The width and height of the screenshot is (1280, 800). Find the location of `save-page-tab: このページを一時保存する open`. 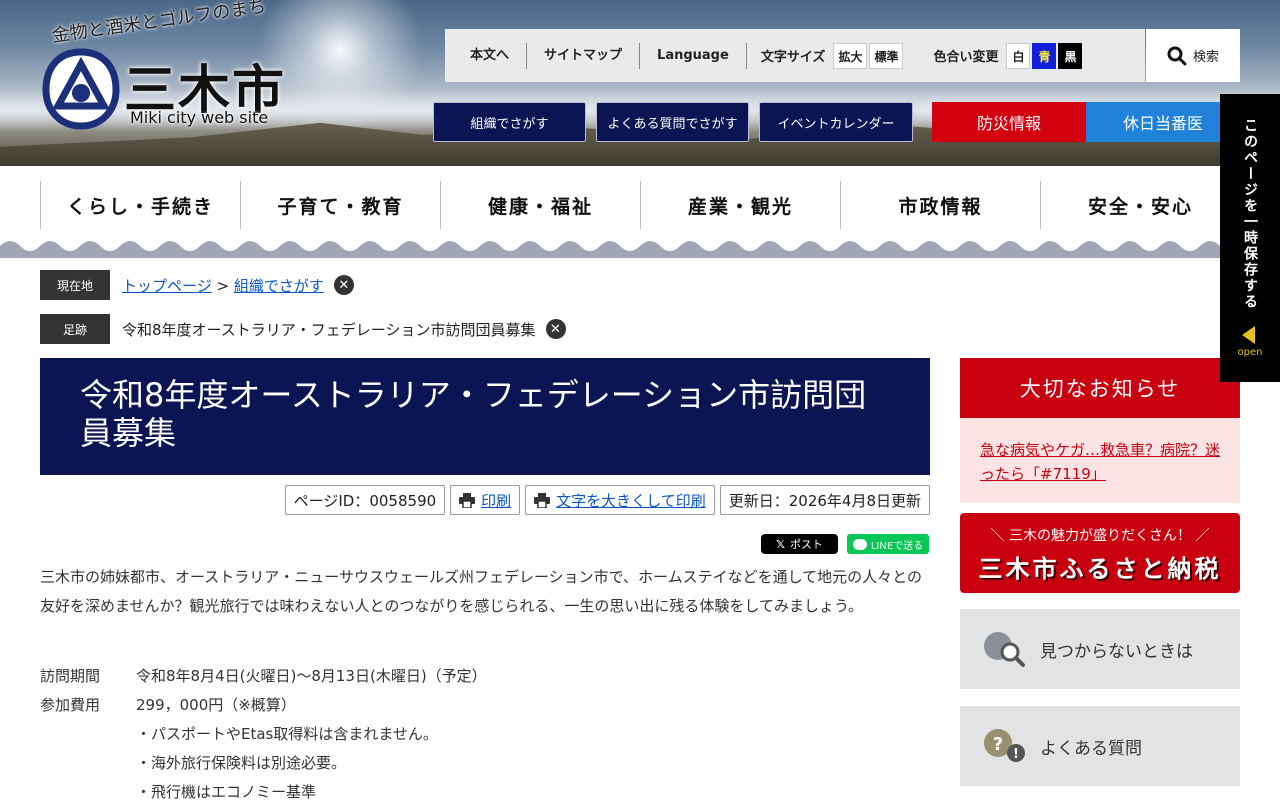

save-page-tab: このページを一時保存する open is located at coordinates (1250, 238).